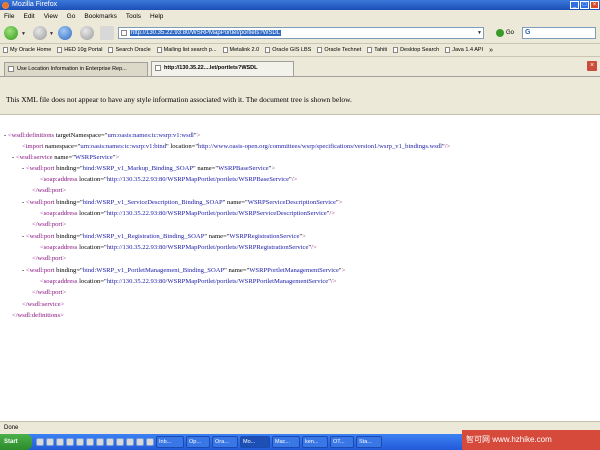 The image size is (600, 450). I want to click on bookmark-item: Metalink 2.0, so click(240, 50).